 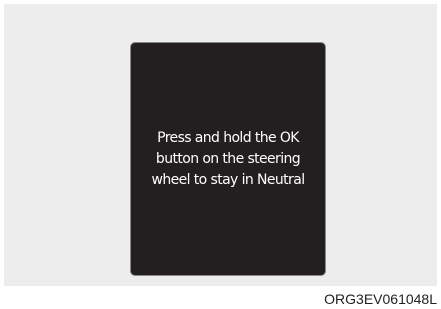 I want to click on message-line-2: button on the steering, so click(x=228, y=158).